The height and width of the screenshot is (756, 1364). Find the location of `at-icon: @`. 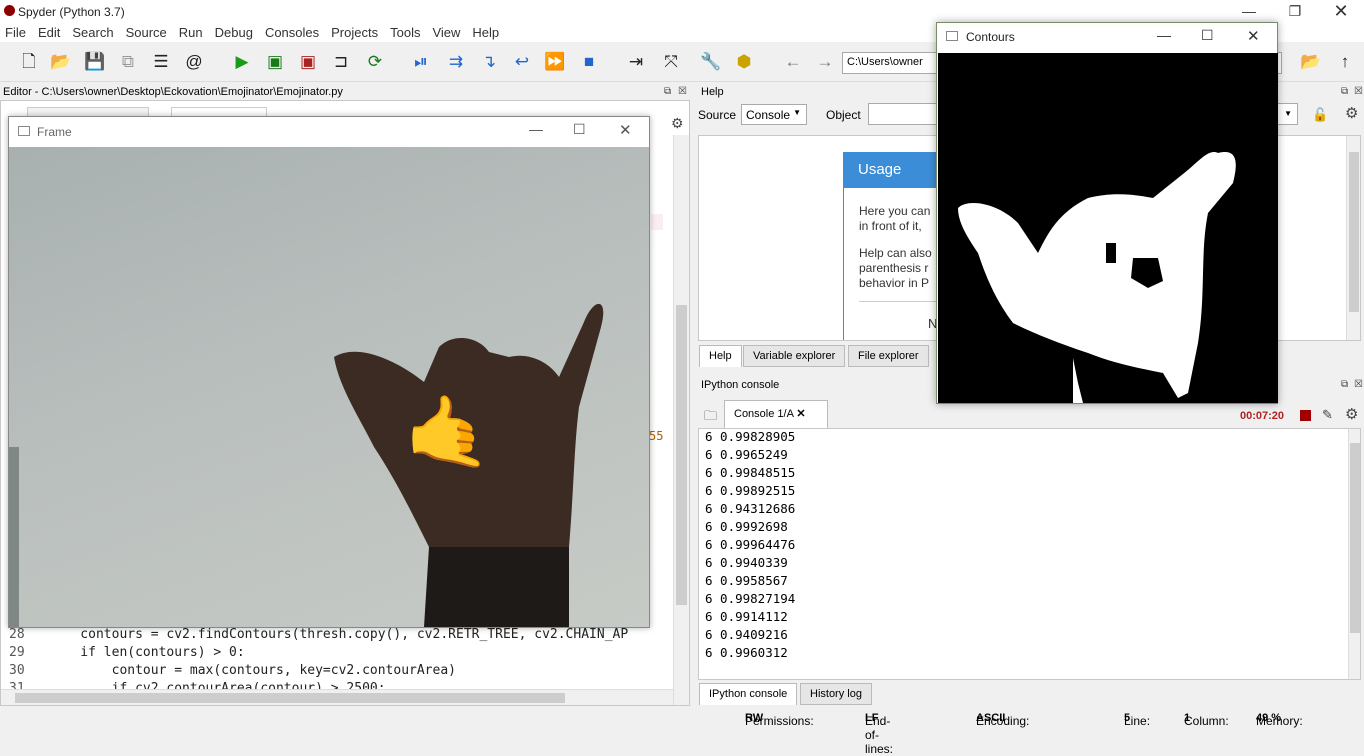

at-icon: @ is located at coordinates (194, 63).